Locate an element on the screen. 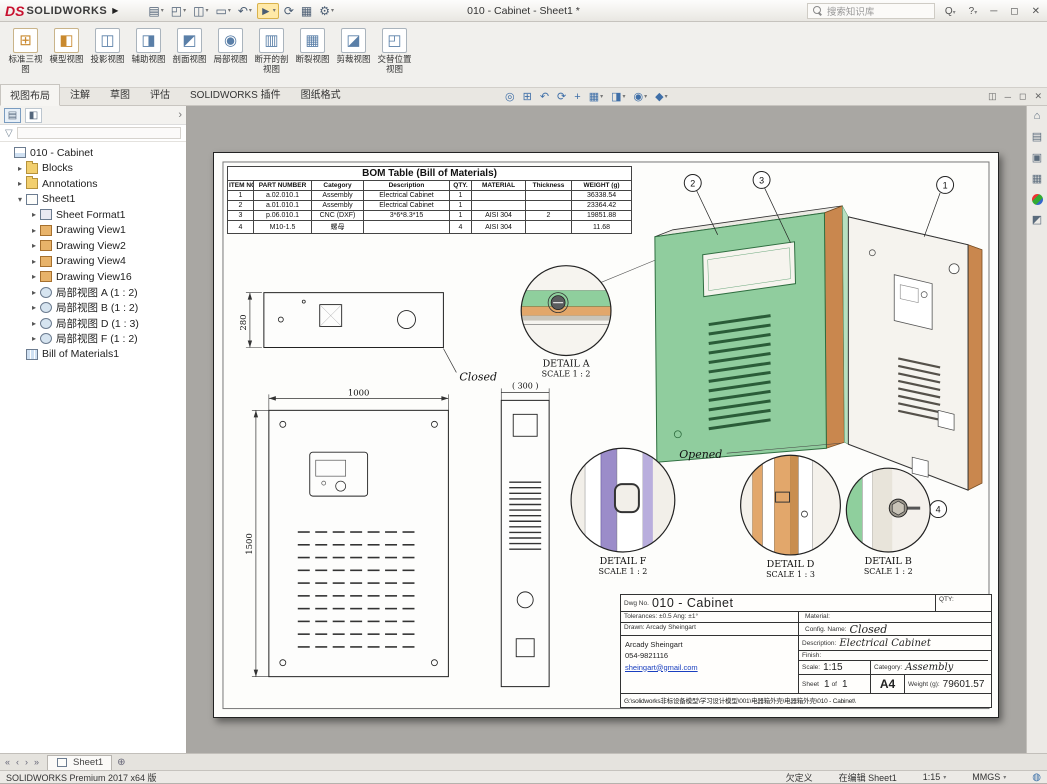 Image resolution: width=1047 pixels, height=784 pixels. model-view-button: ◧ 模型视图 is located at coordinates (66, 45).